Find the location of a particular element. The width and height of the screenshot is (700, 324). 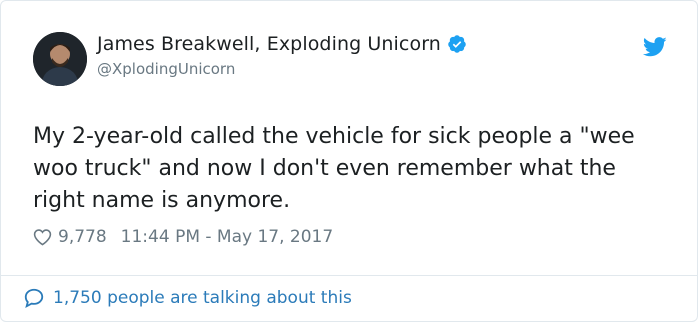

avatar-image is located at coordinates (60, 59).